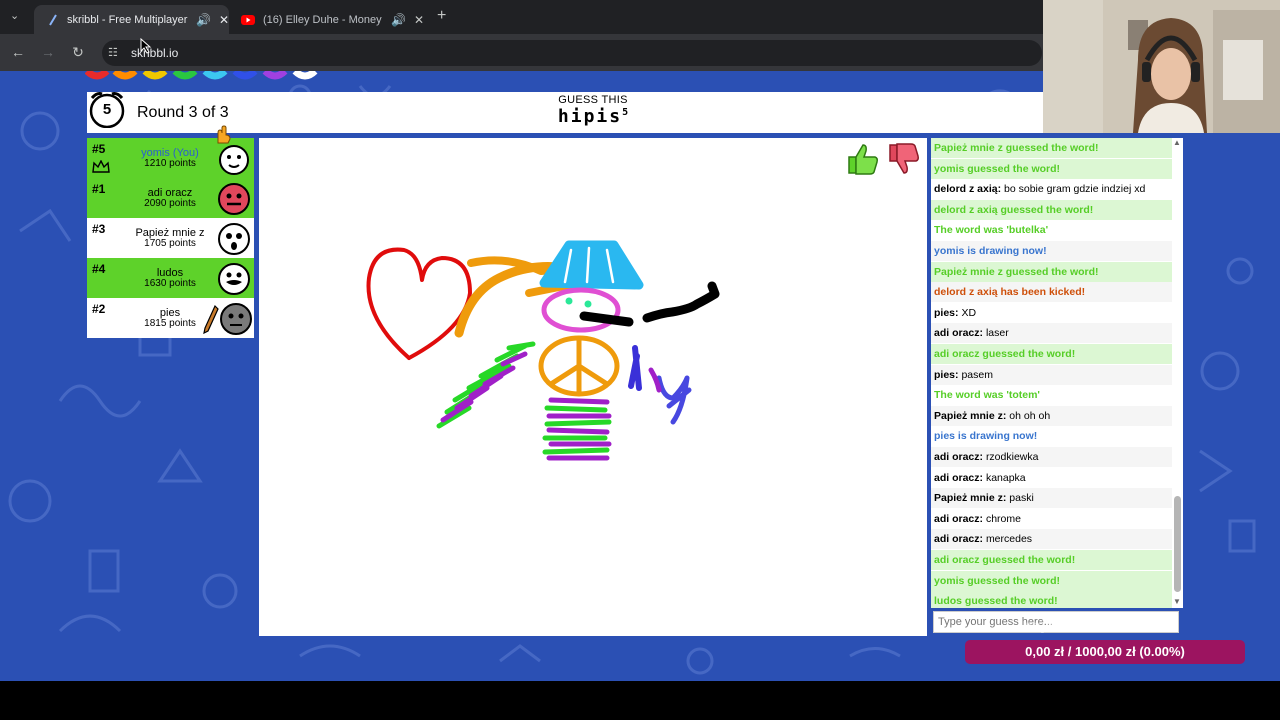 Image resolution: width=1280 pixels, height=720 pixels. Describe the element at coordinates (18, 52) in the screenshot. I see `back-icon: ←` at that location.